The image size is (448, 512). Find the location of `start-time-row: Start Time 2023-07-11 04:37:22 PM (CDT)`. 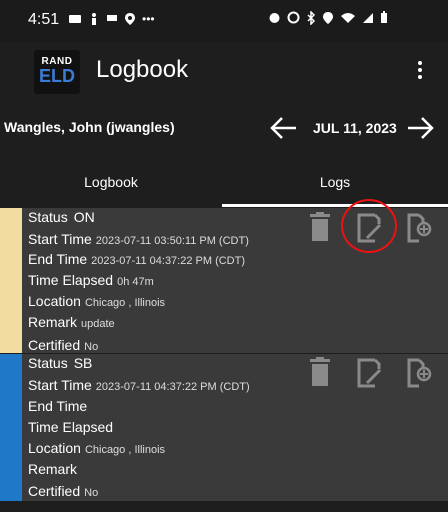

start-time-row: Start Time 2023-07-11 04:37:22 PM (CDT) is located at coordinates (139, 385).